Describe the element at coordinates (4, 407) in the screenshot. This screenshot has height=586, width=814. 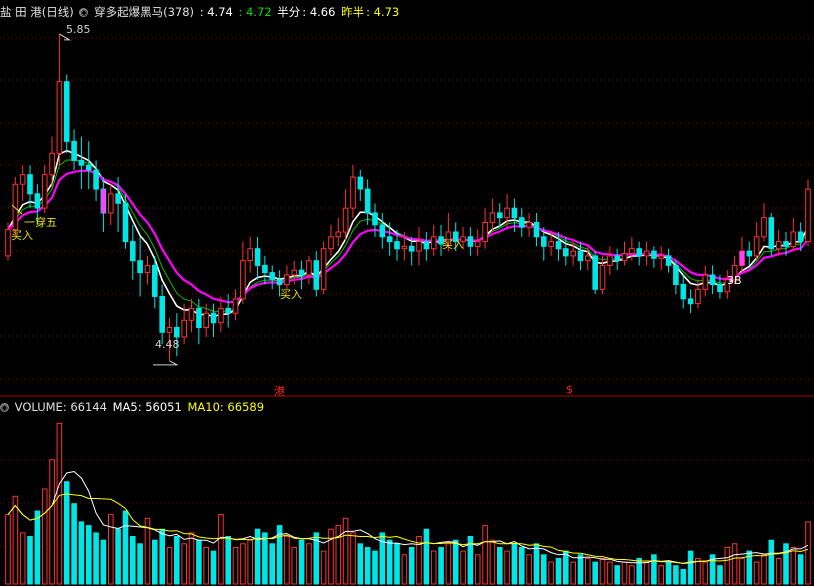
I see `volume-settings-icon: ◉` at that location.